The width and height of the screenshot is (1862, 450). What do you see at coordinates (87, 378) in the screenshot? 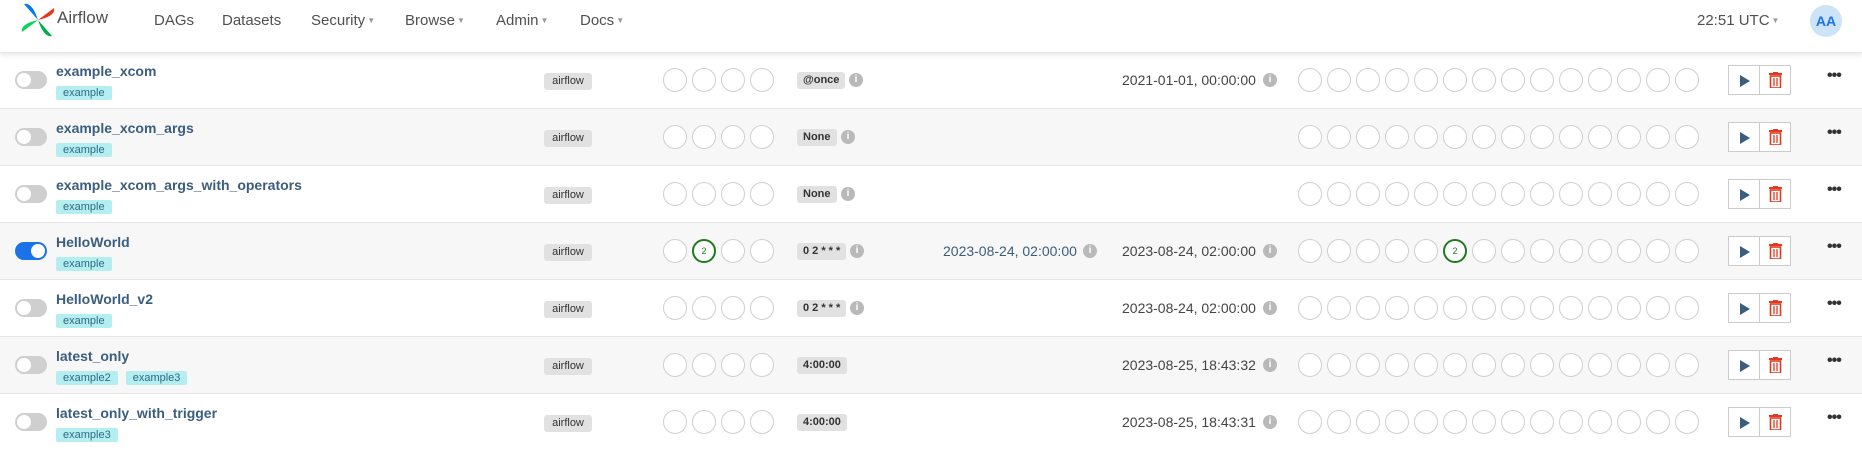
I see `dag-tag: example2` at bounding box center [87, 378].